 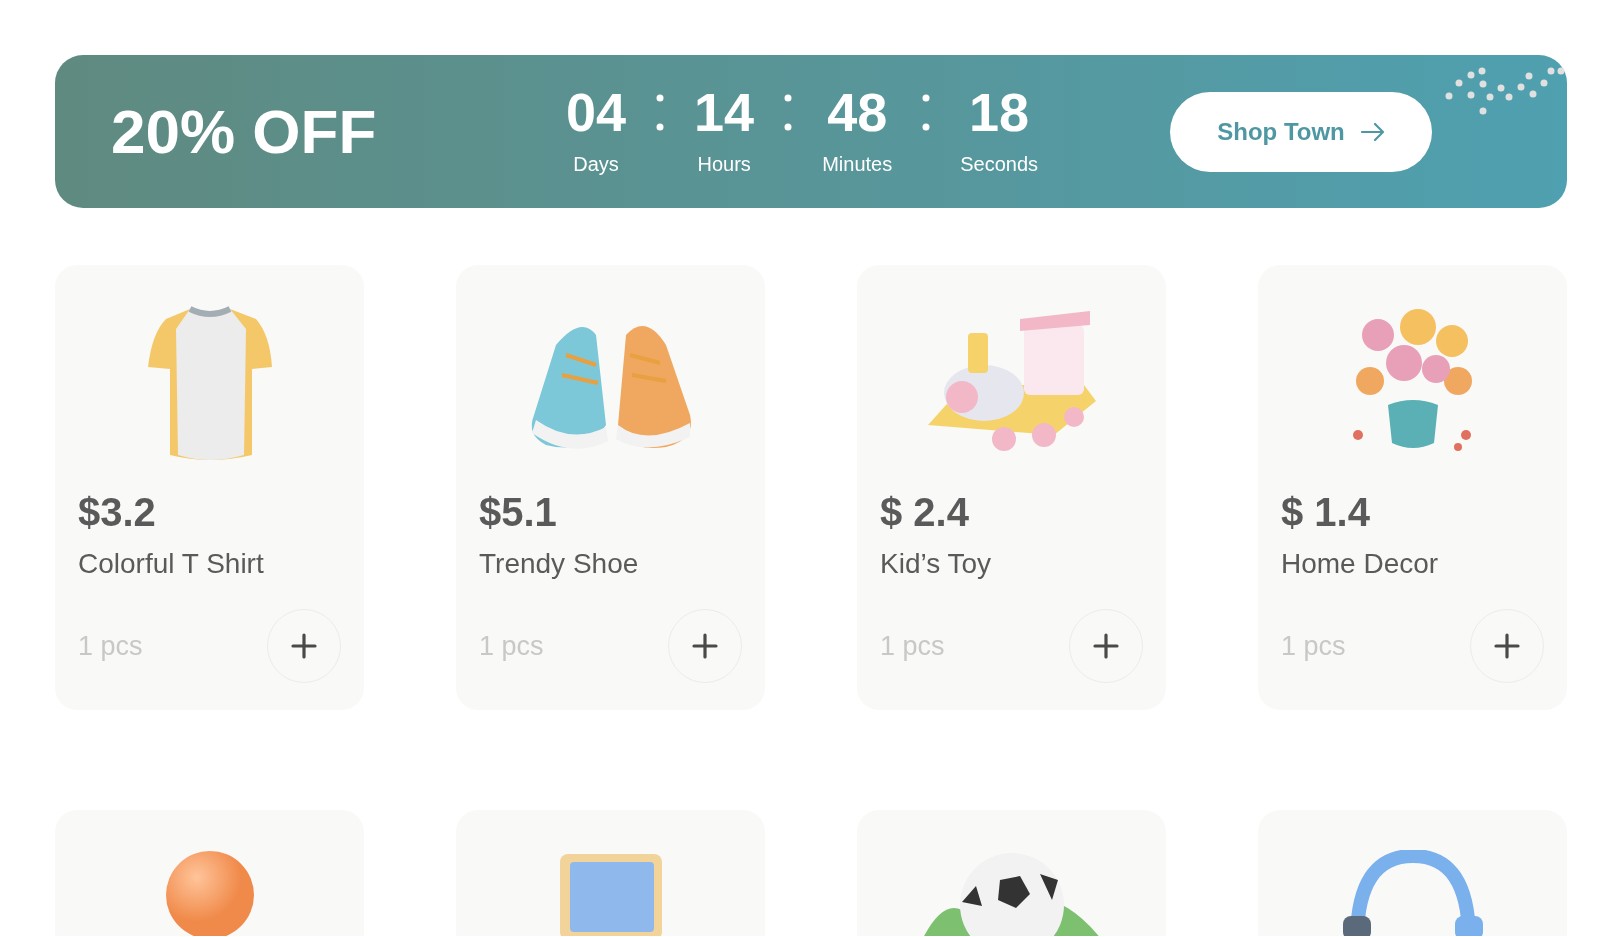 What do you see at coordinates (559, 564) in the screenshot?
I see `product-name: Trendy Shoe` at bounding box center [559, 564].